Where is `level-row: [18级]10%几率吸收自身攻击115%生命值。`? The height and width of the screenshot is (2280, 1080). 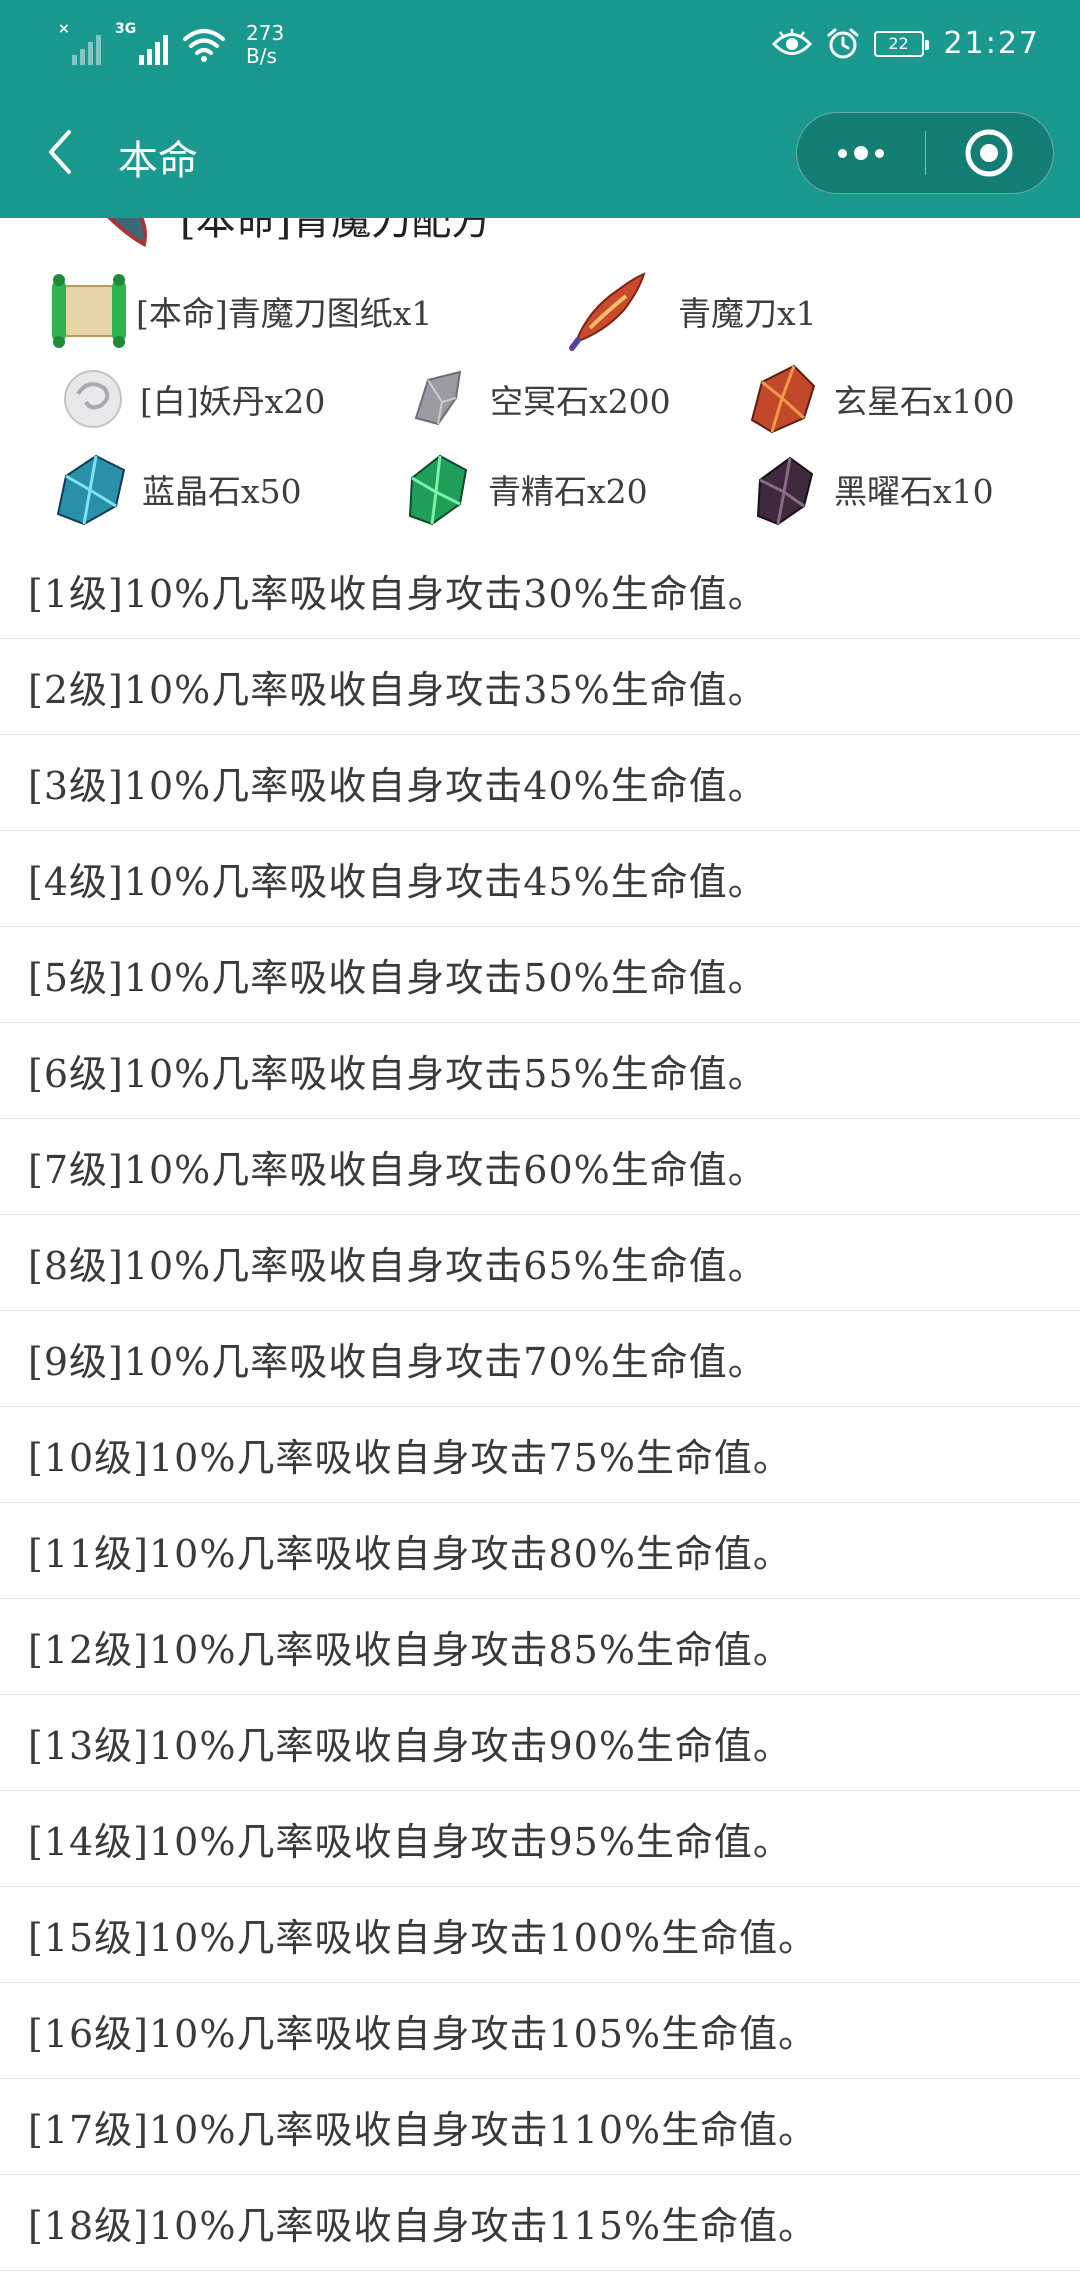
level-row: [18级]10%几率吸收自身攻击115%生命值。 is located at coordinates (540, 2223).